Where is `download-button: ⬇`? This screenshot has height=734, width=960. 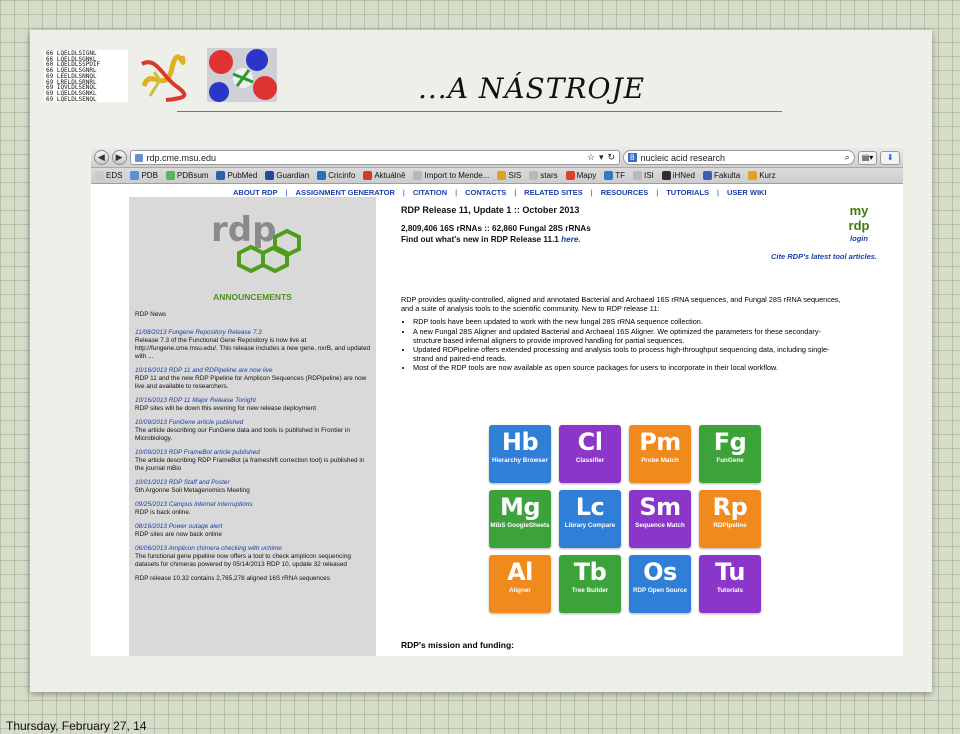
download-button: ⬇ is located at coordinates (890, 157).